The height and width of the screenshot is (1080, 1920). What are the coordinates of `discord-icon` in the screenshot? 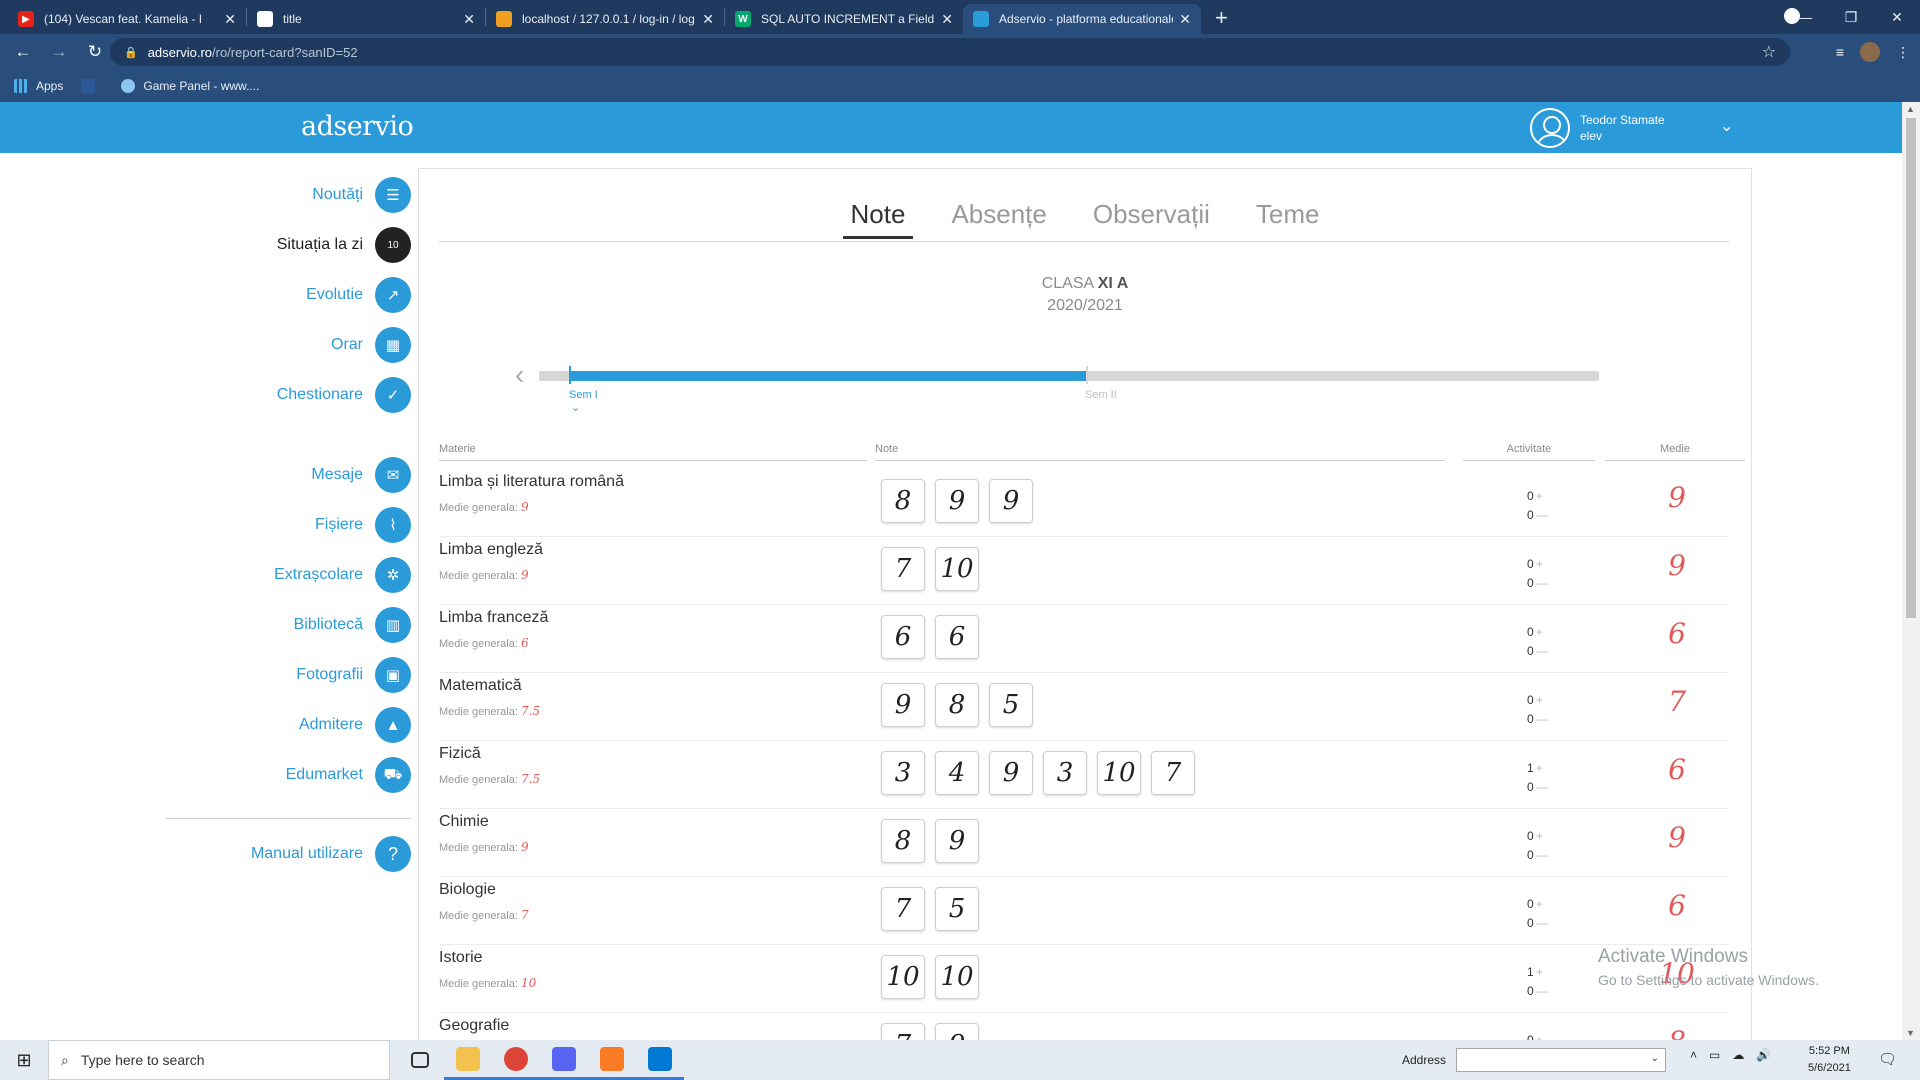 It's located at (564, 1060).